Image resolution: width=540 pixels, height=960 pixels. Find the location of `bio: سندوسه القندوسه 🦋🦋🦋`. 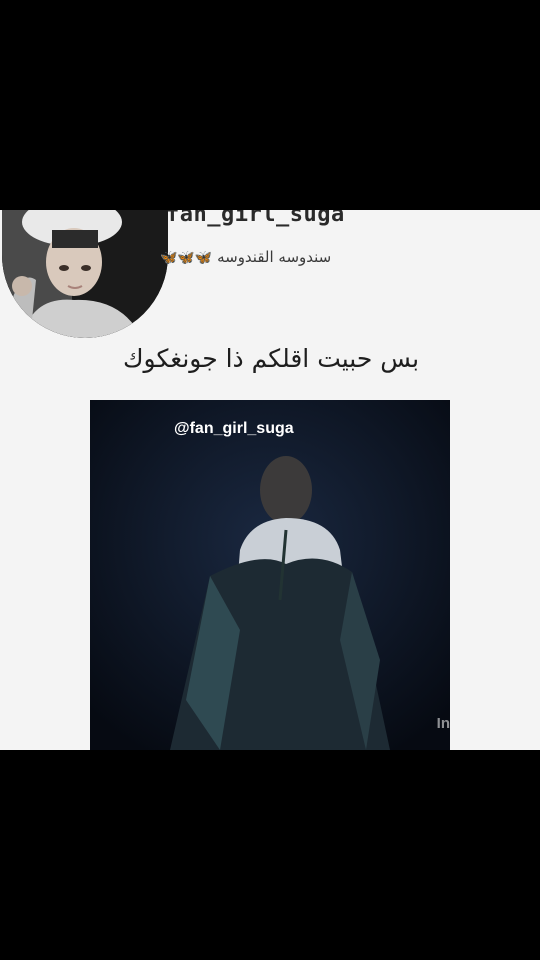

bio: سندوسه القندوسه 🦋🦋🦋 is located at coordinates (245, 257).